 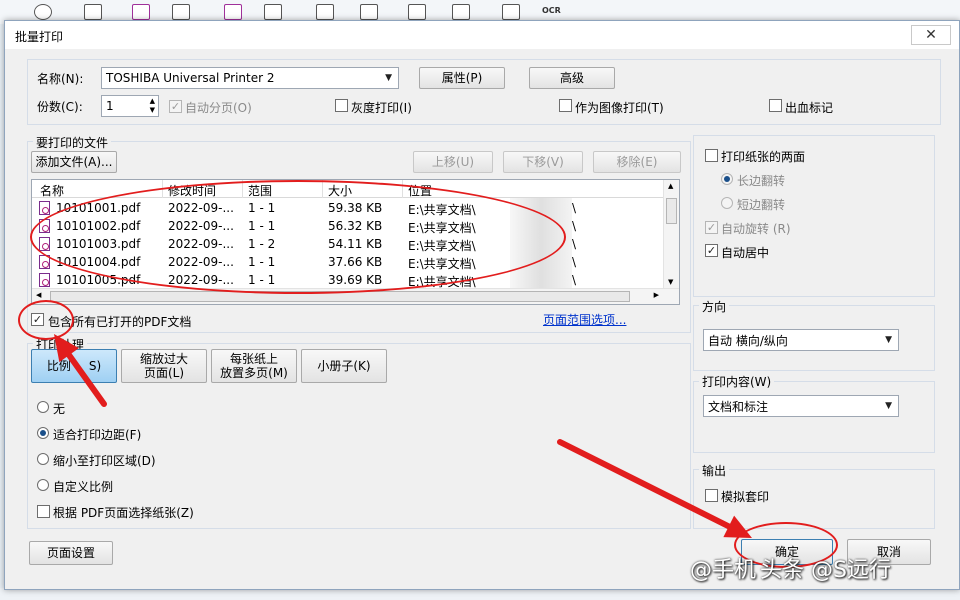 I want to click on content-value: 文档和标注, so click(x=738, y=406).